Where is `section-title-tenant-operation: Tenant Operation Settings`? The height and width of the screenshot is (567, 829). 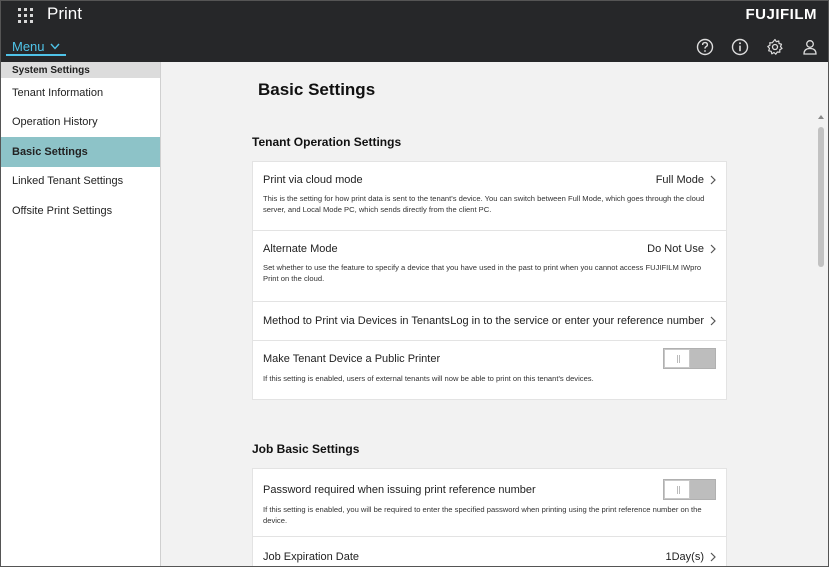
section-title-tenant-operation: Tenant Operation Settings is located at coordinates (327, 142).